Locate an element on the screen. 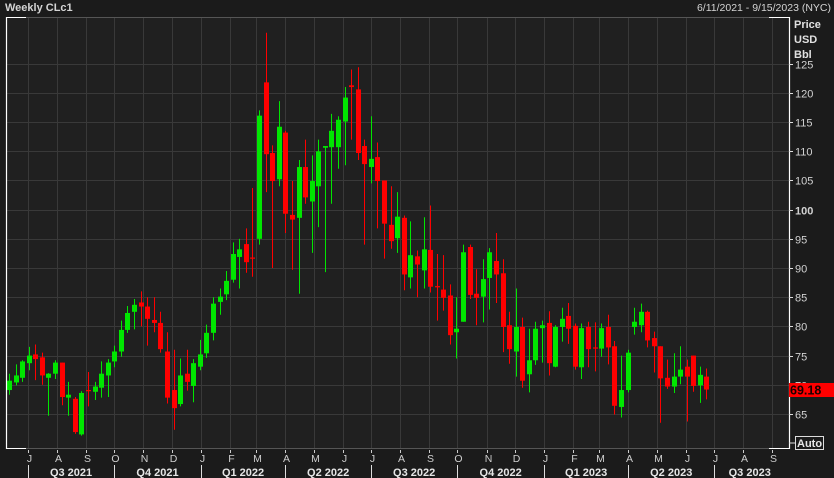 The image size is (834, 478). unit-price: Price is located at coordinates (807, 25).